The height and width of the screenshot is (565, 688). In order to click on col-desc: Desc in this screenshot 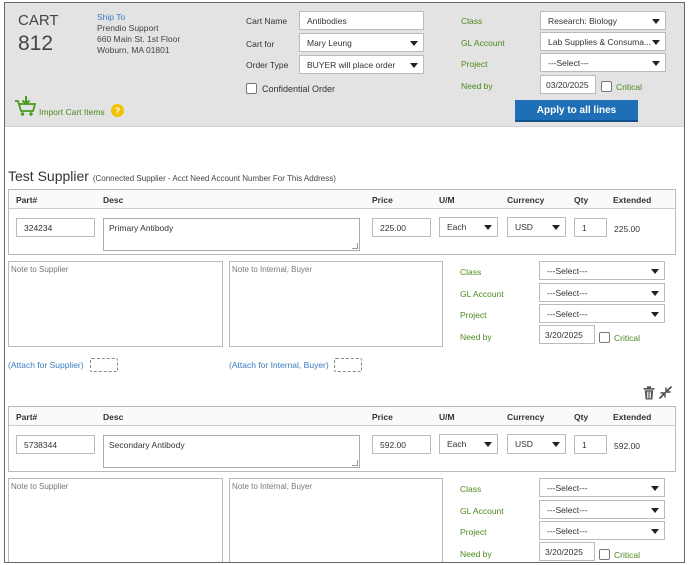, I will do `click(113, 200)`.